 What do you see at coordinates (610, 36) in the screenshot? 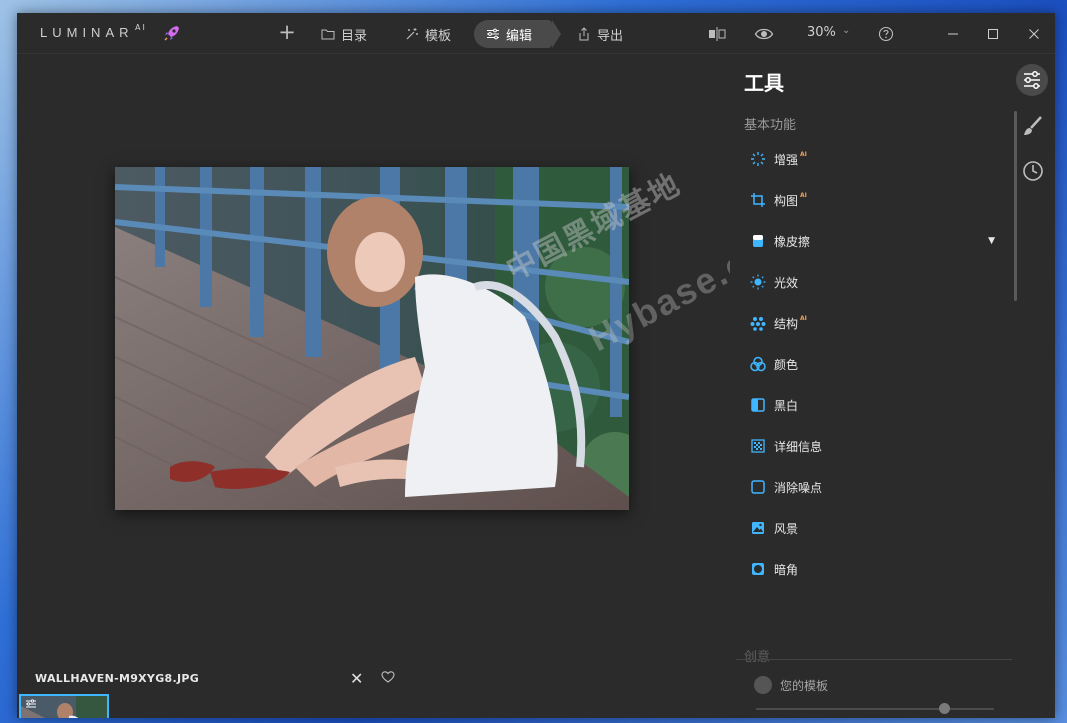
I see `tab-export-label: 导出` at bounding box center [610, 36].